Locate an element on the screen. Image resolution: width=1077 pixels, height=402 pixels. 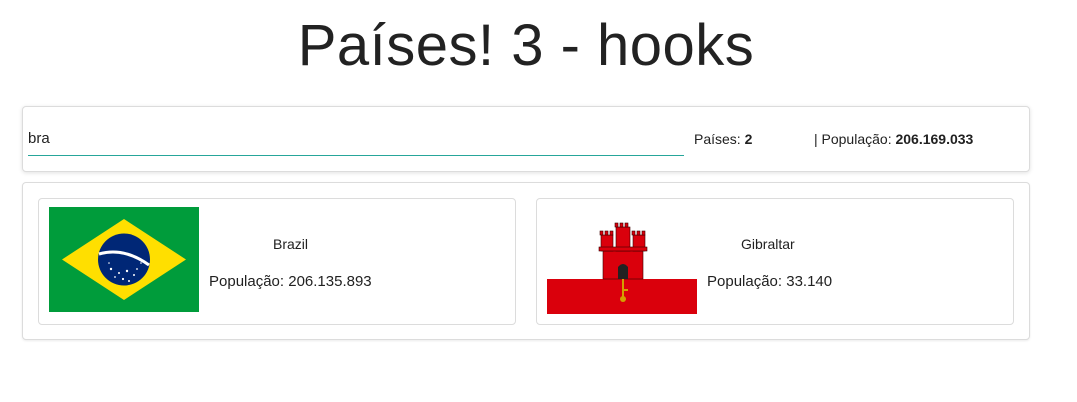
country-name: Gibraltar is located at coordinates (768, 244).